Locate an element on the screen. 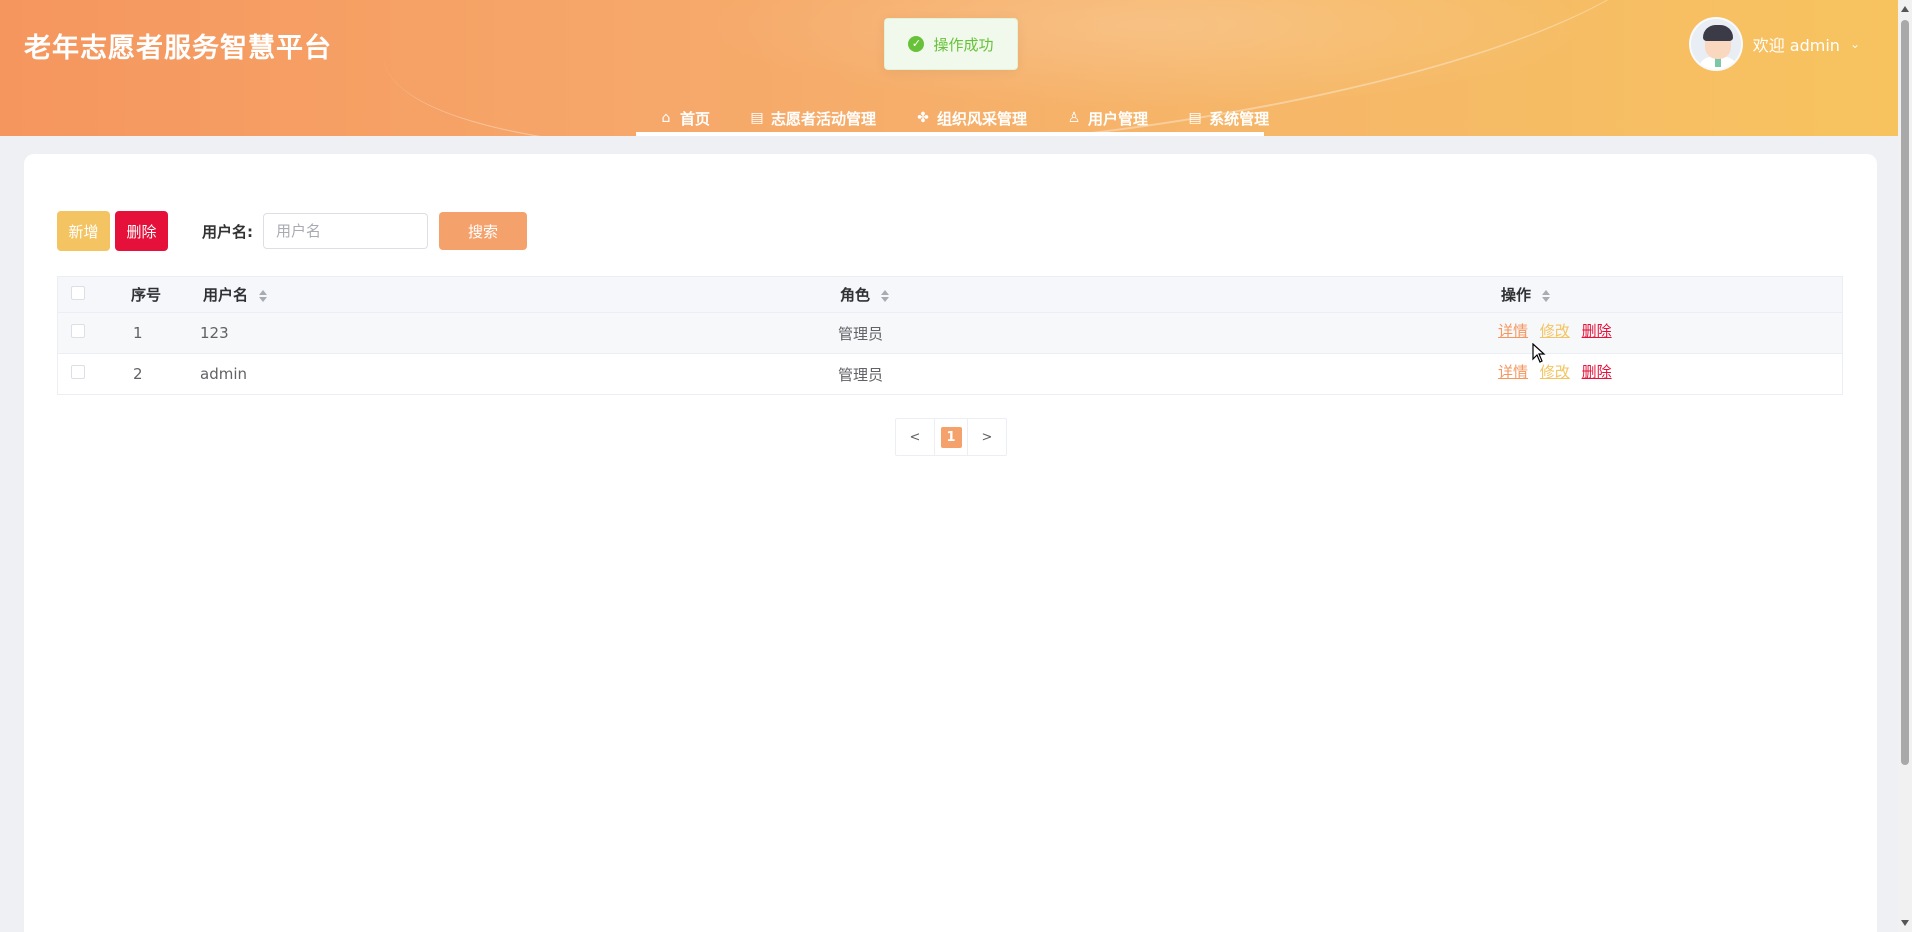  table-row: 1 123 管理员 详情 修改 删除 is located at coordinates (950, 333).